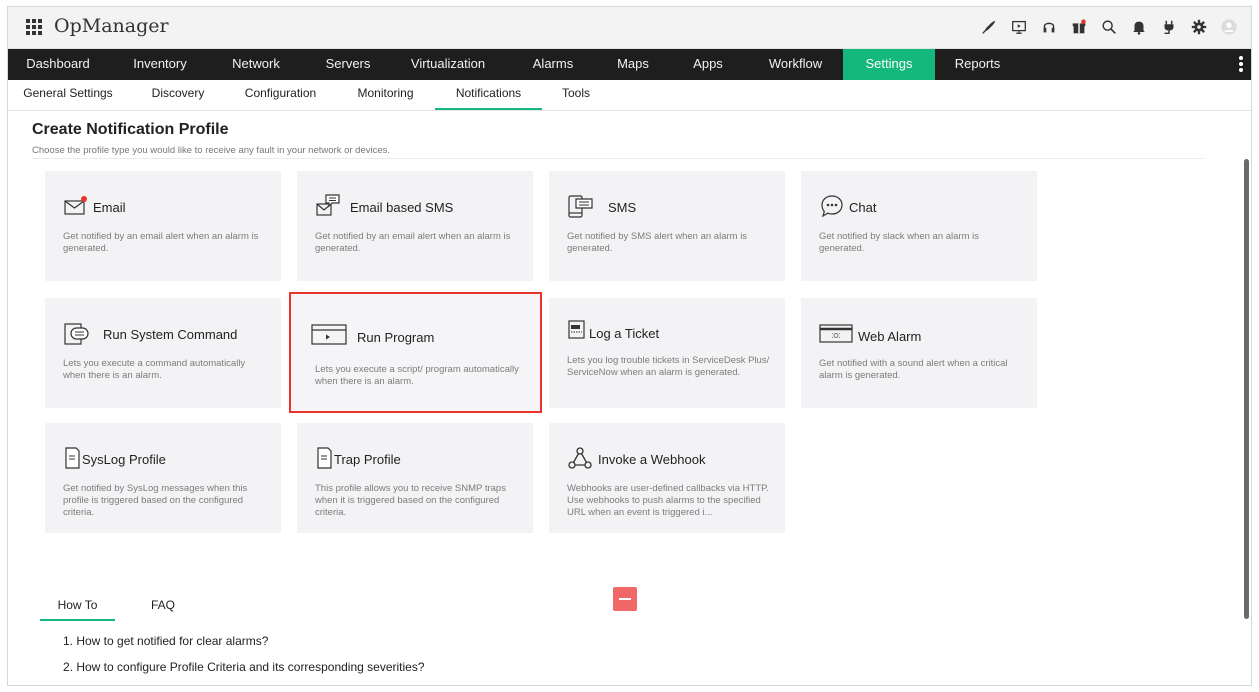  What do you see at coordinates (889, 64) in the screenshot?
I see `nav-item-settings: Settings` at bounding box center [889, 64].